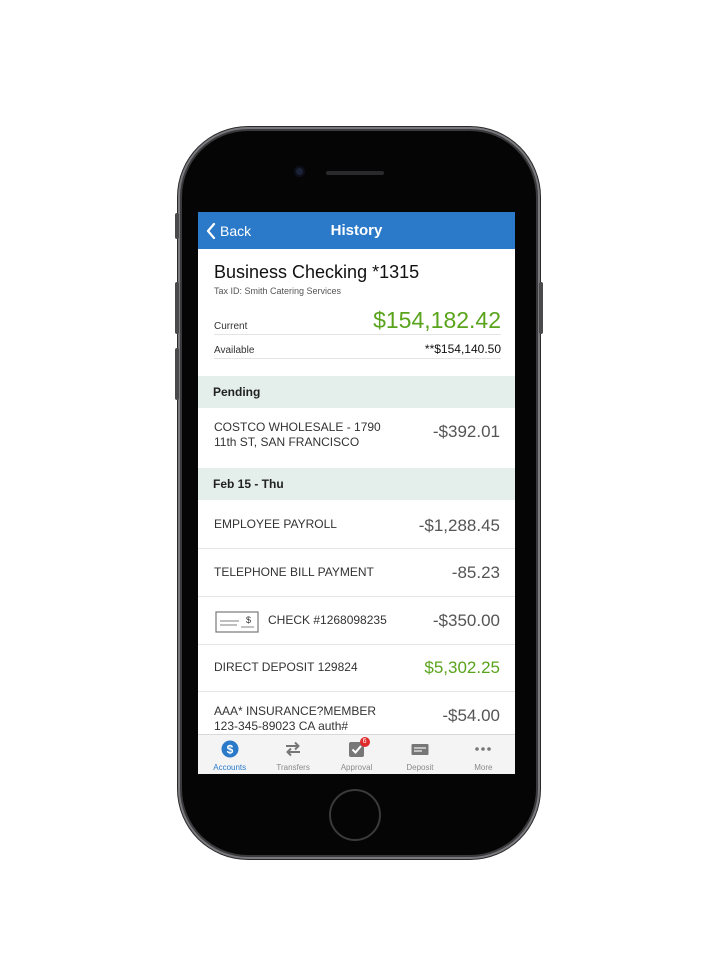 Image resolution: width=728 pixels, height=978 pixels. What do you see at coordinates (355, 815) in the screenshot?
I see `home-button` at bounding box center [355, 815].